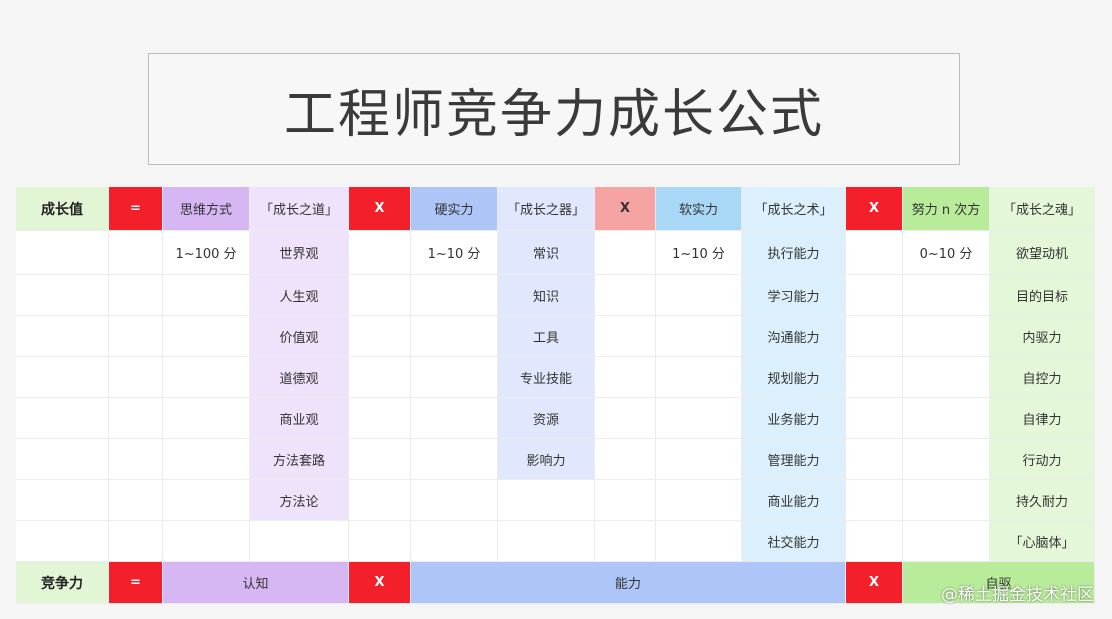  I want to click on hun-item: 行动力, so click(1042, 459).